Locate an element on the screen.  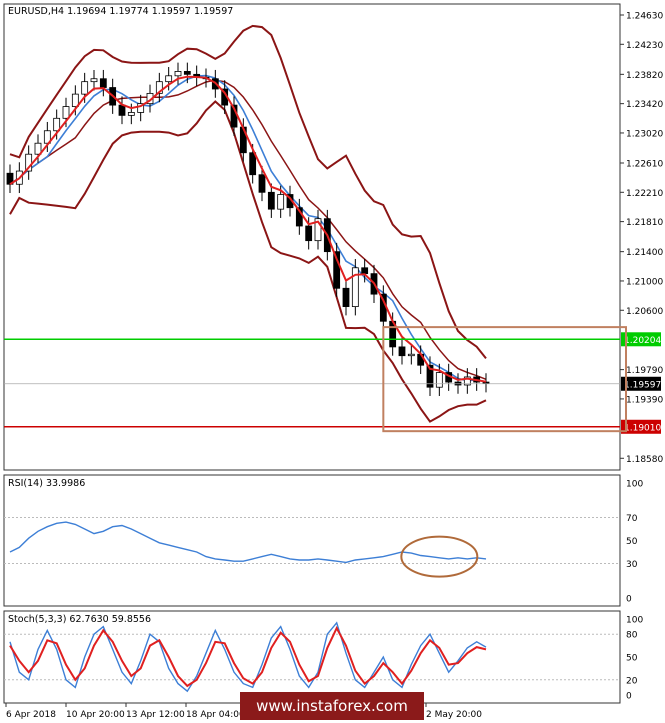
xtick-label: 13 Apr 12:00 is located at coordinates (155, 715).